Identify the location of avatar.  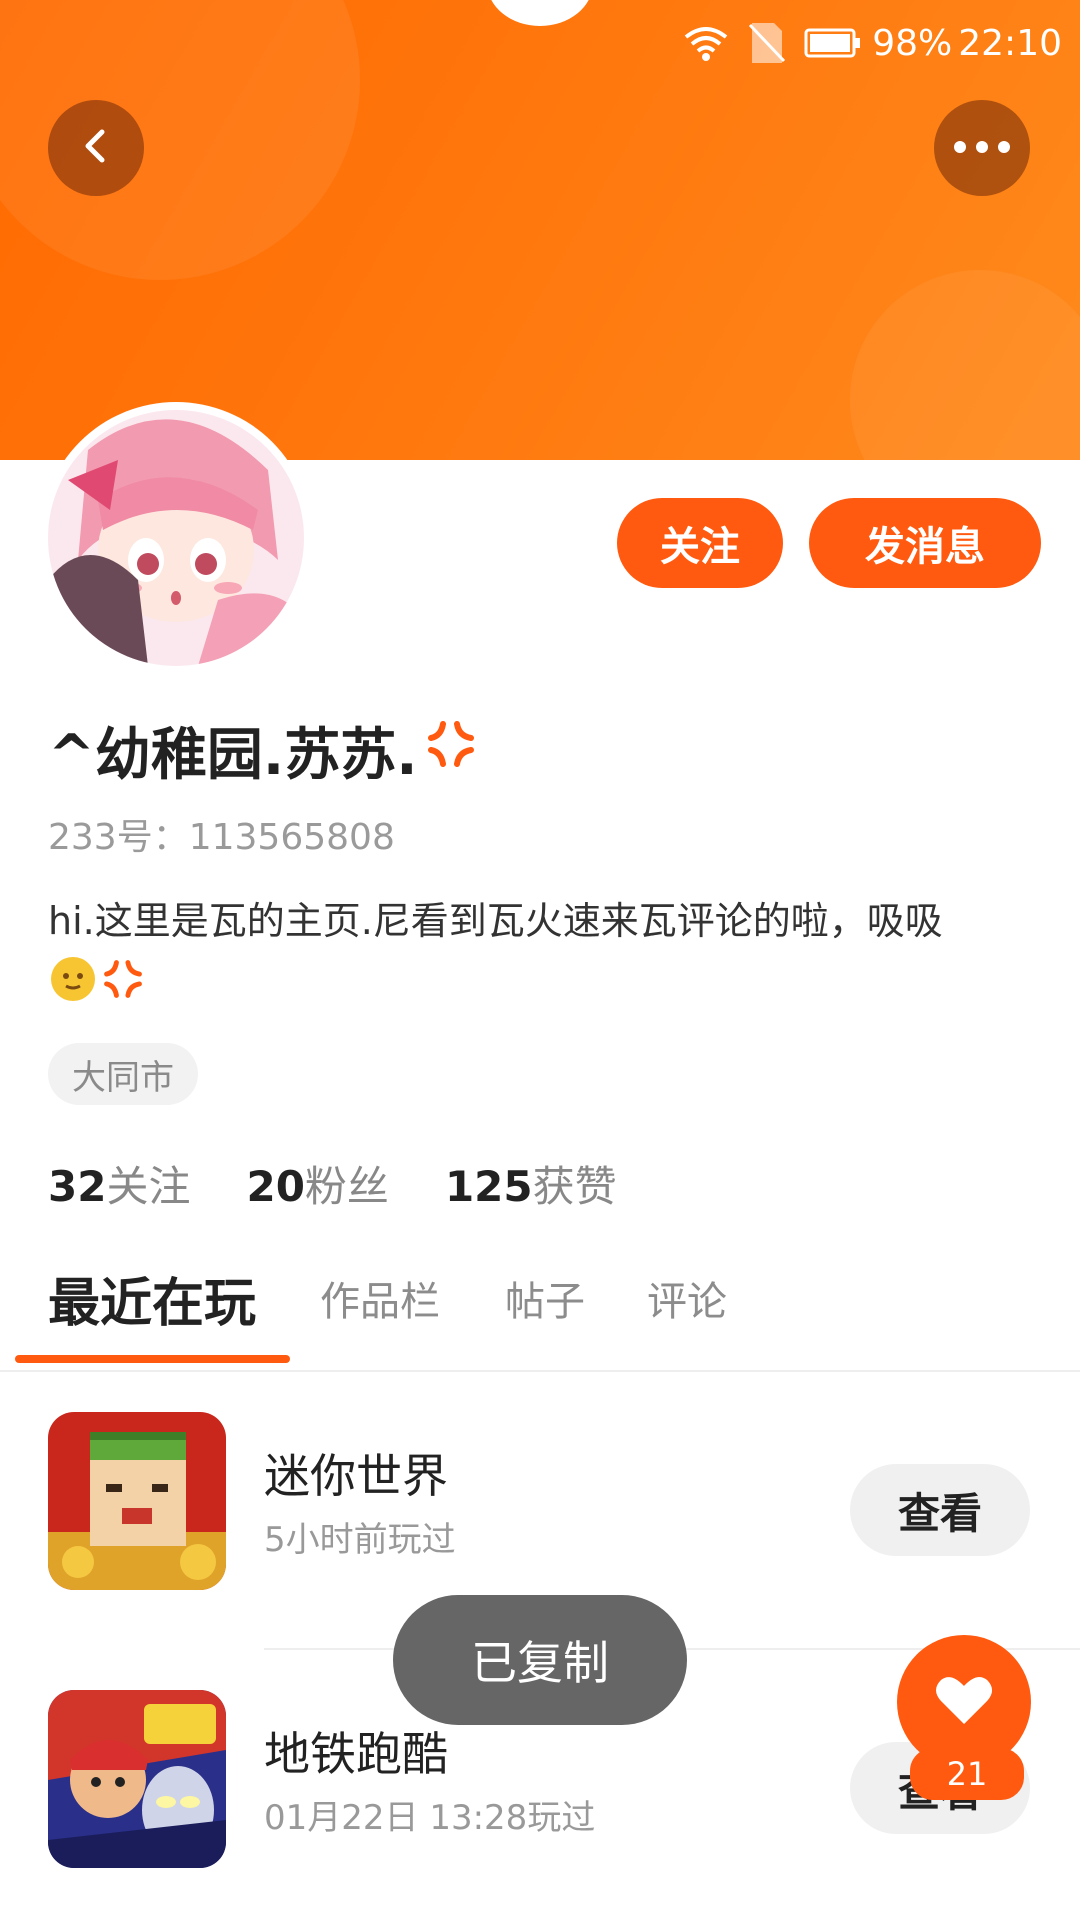
(176, 538).